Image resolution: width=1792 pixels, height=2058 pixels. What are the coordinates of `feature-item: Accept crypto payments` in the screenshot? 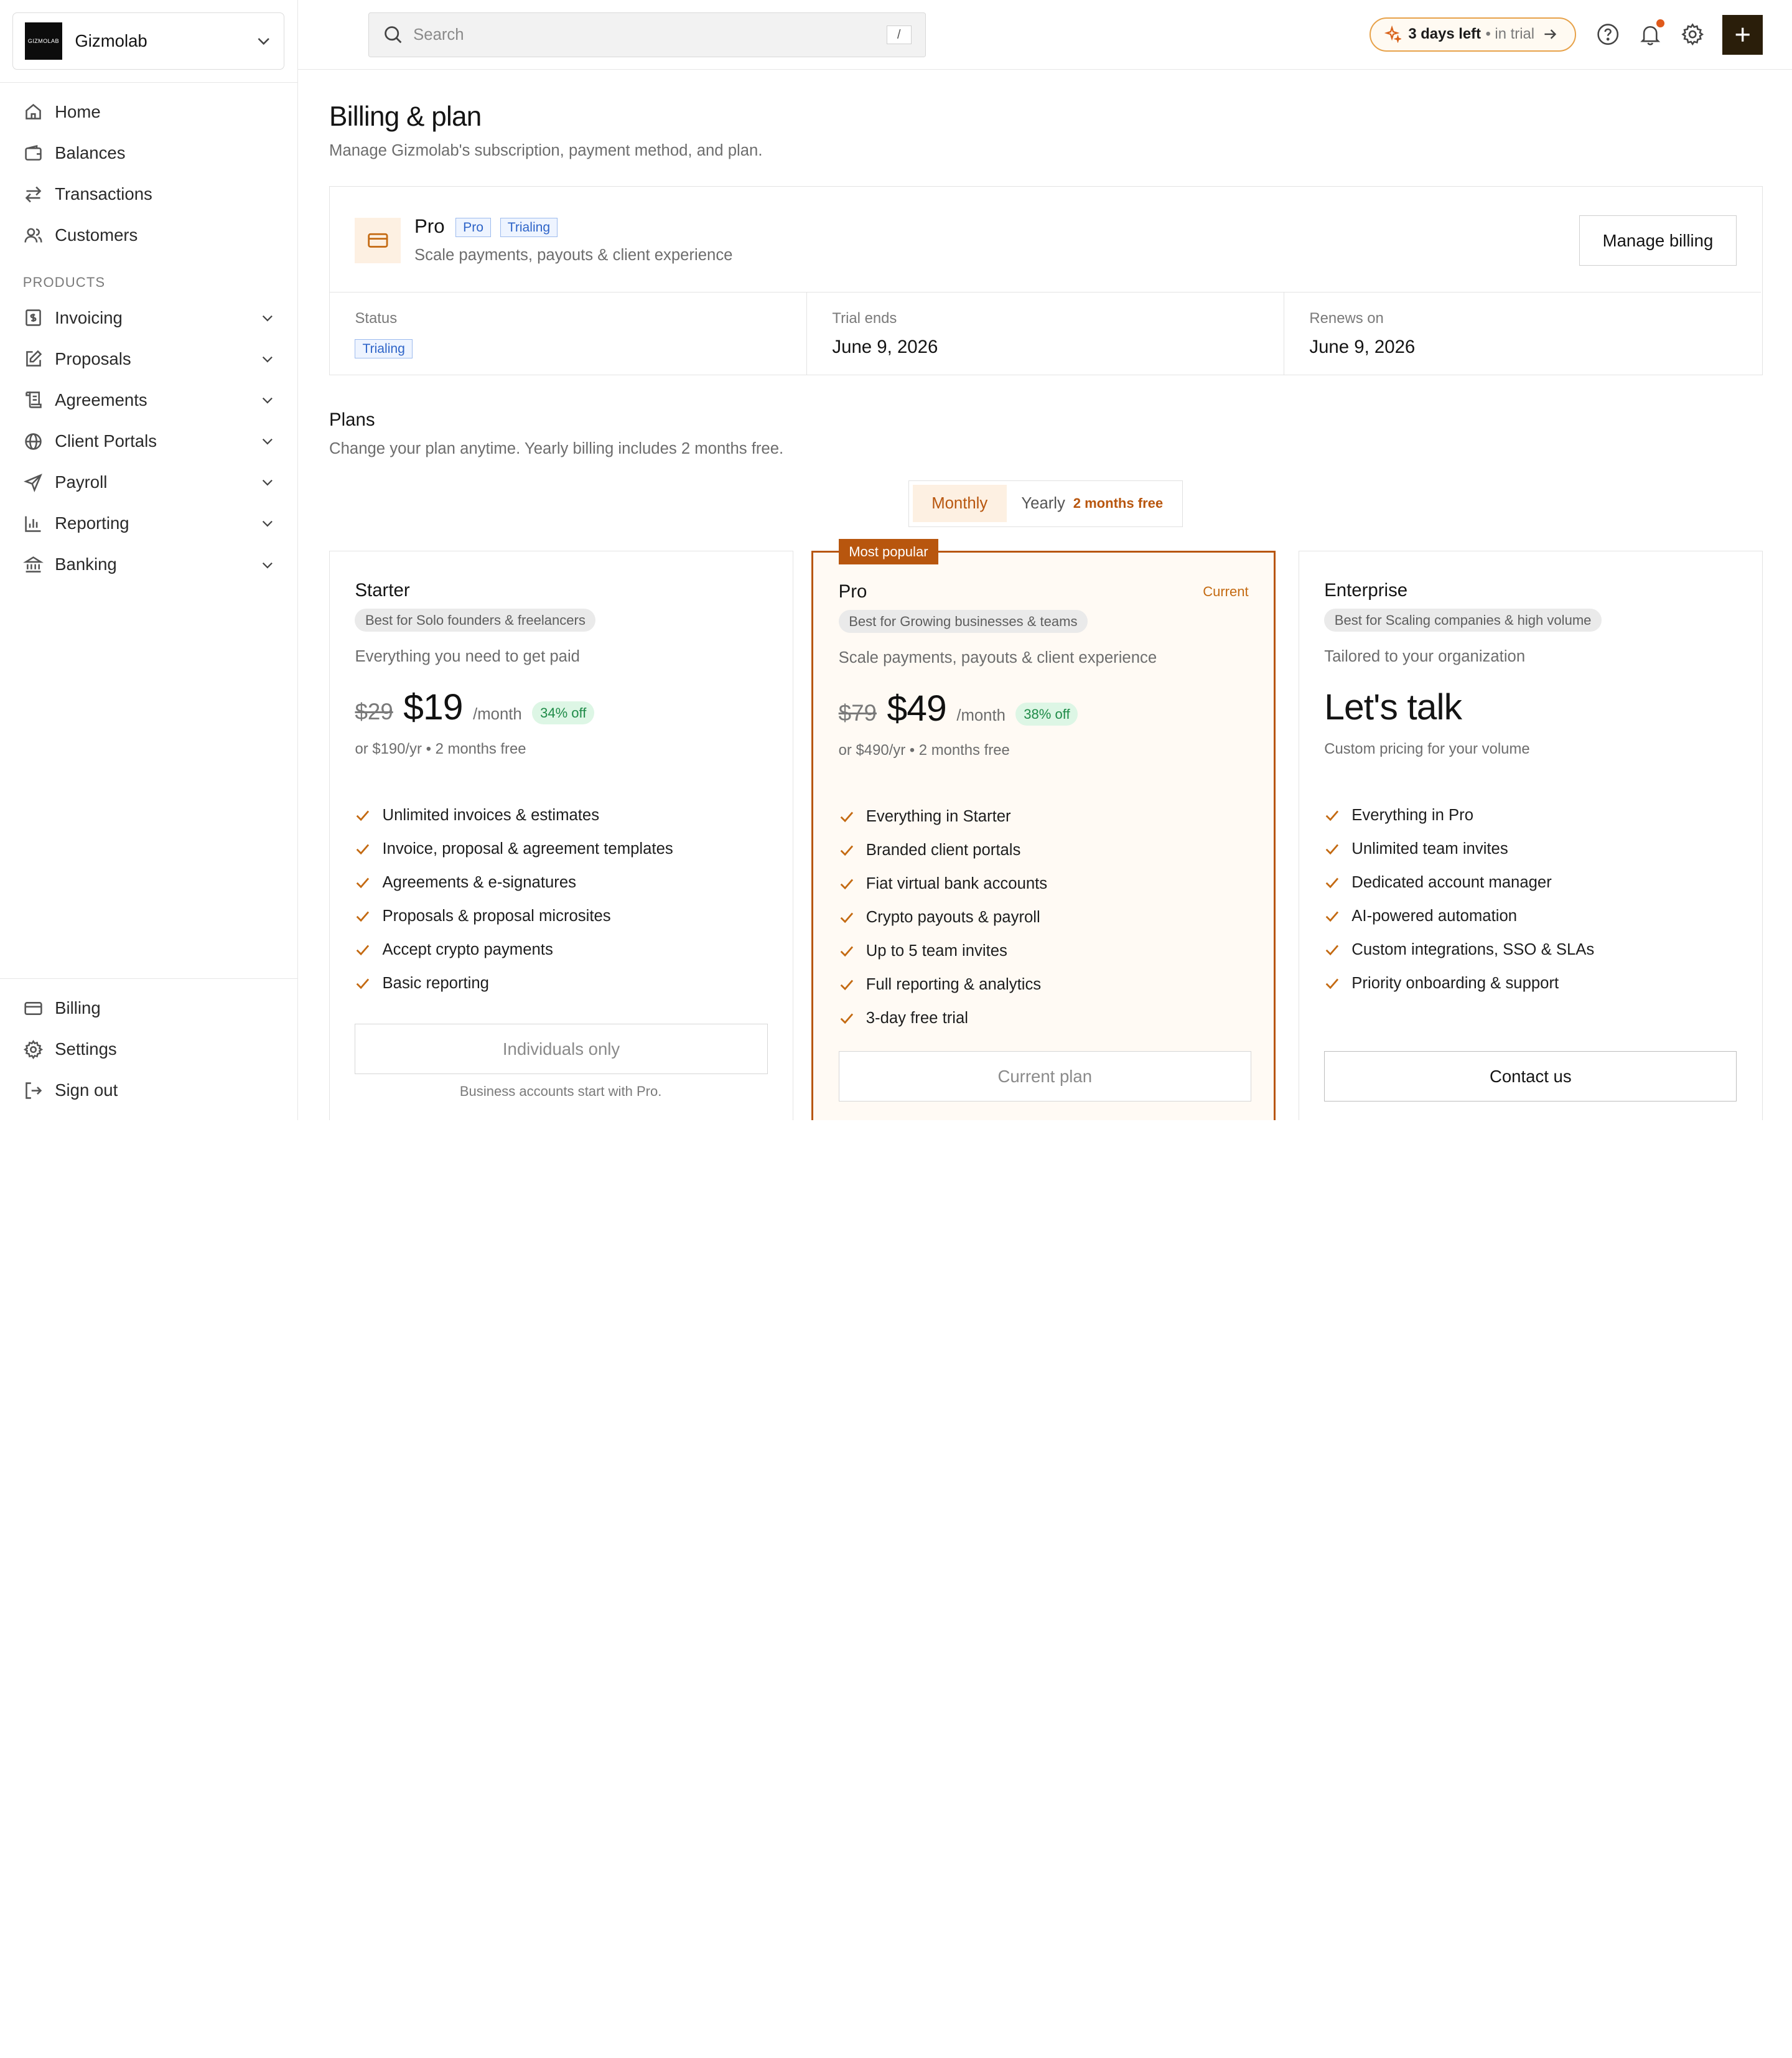 It's located at (514, 950).